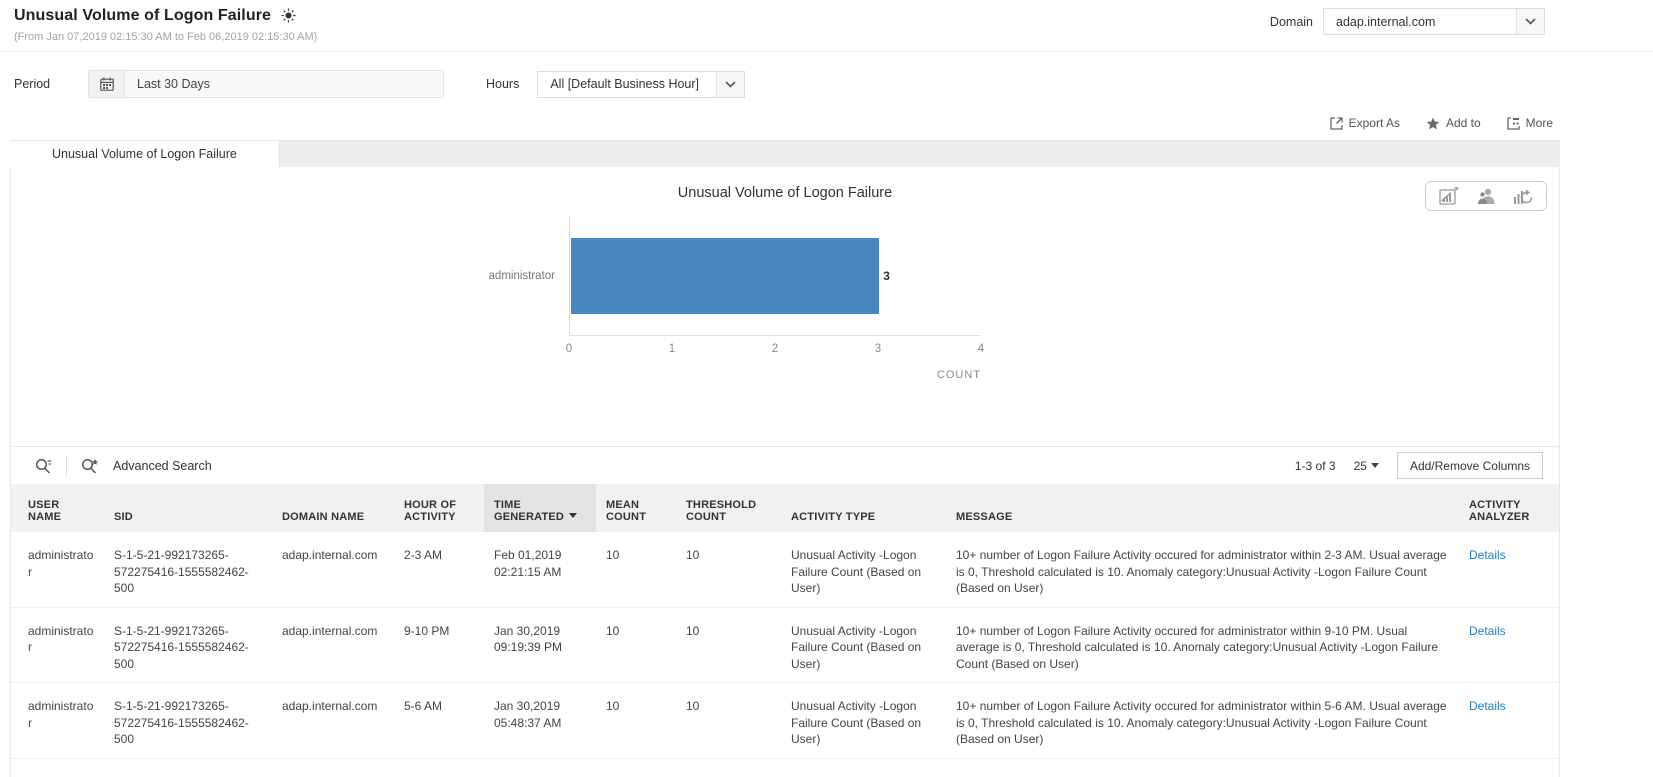  What do you see at coordinates (439, 570) in the screenshot?
I see `cell-hour-of-activity: 2-3 AM` at bounding box center [439, 570].